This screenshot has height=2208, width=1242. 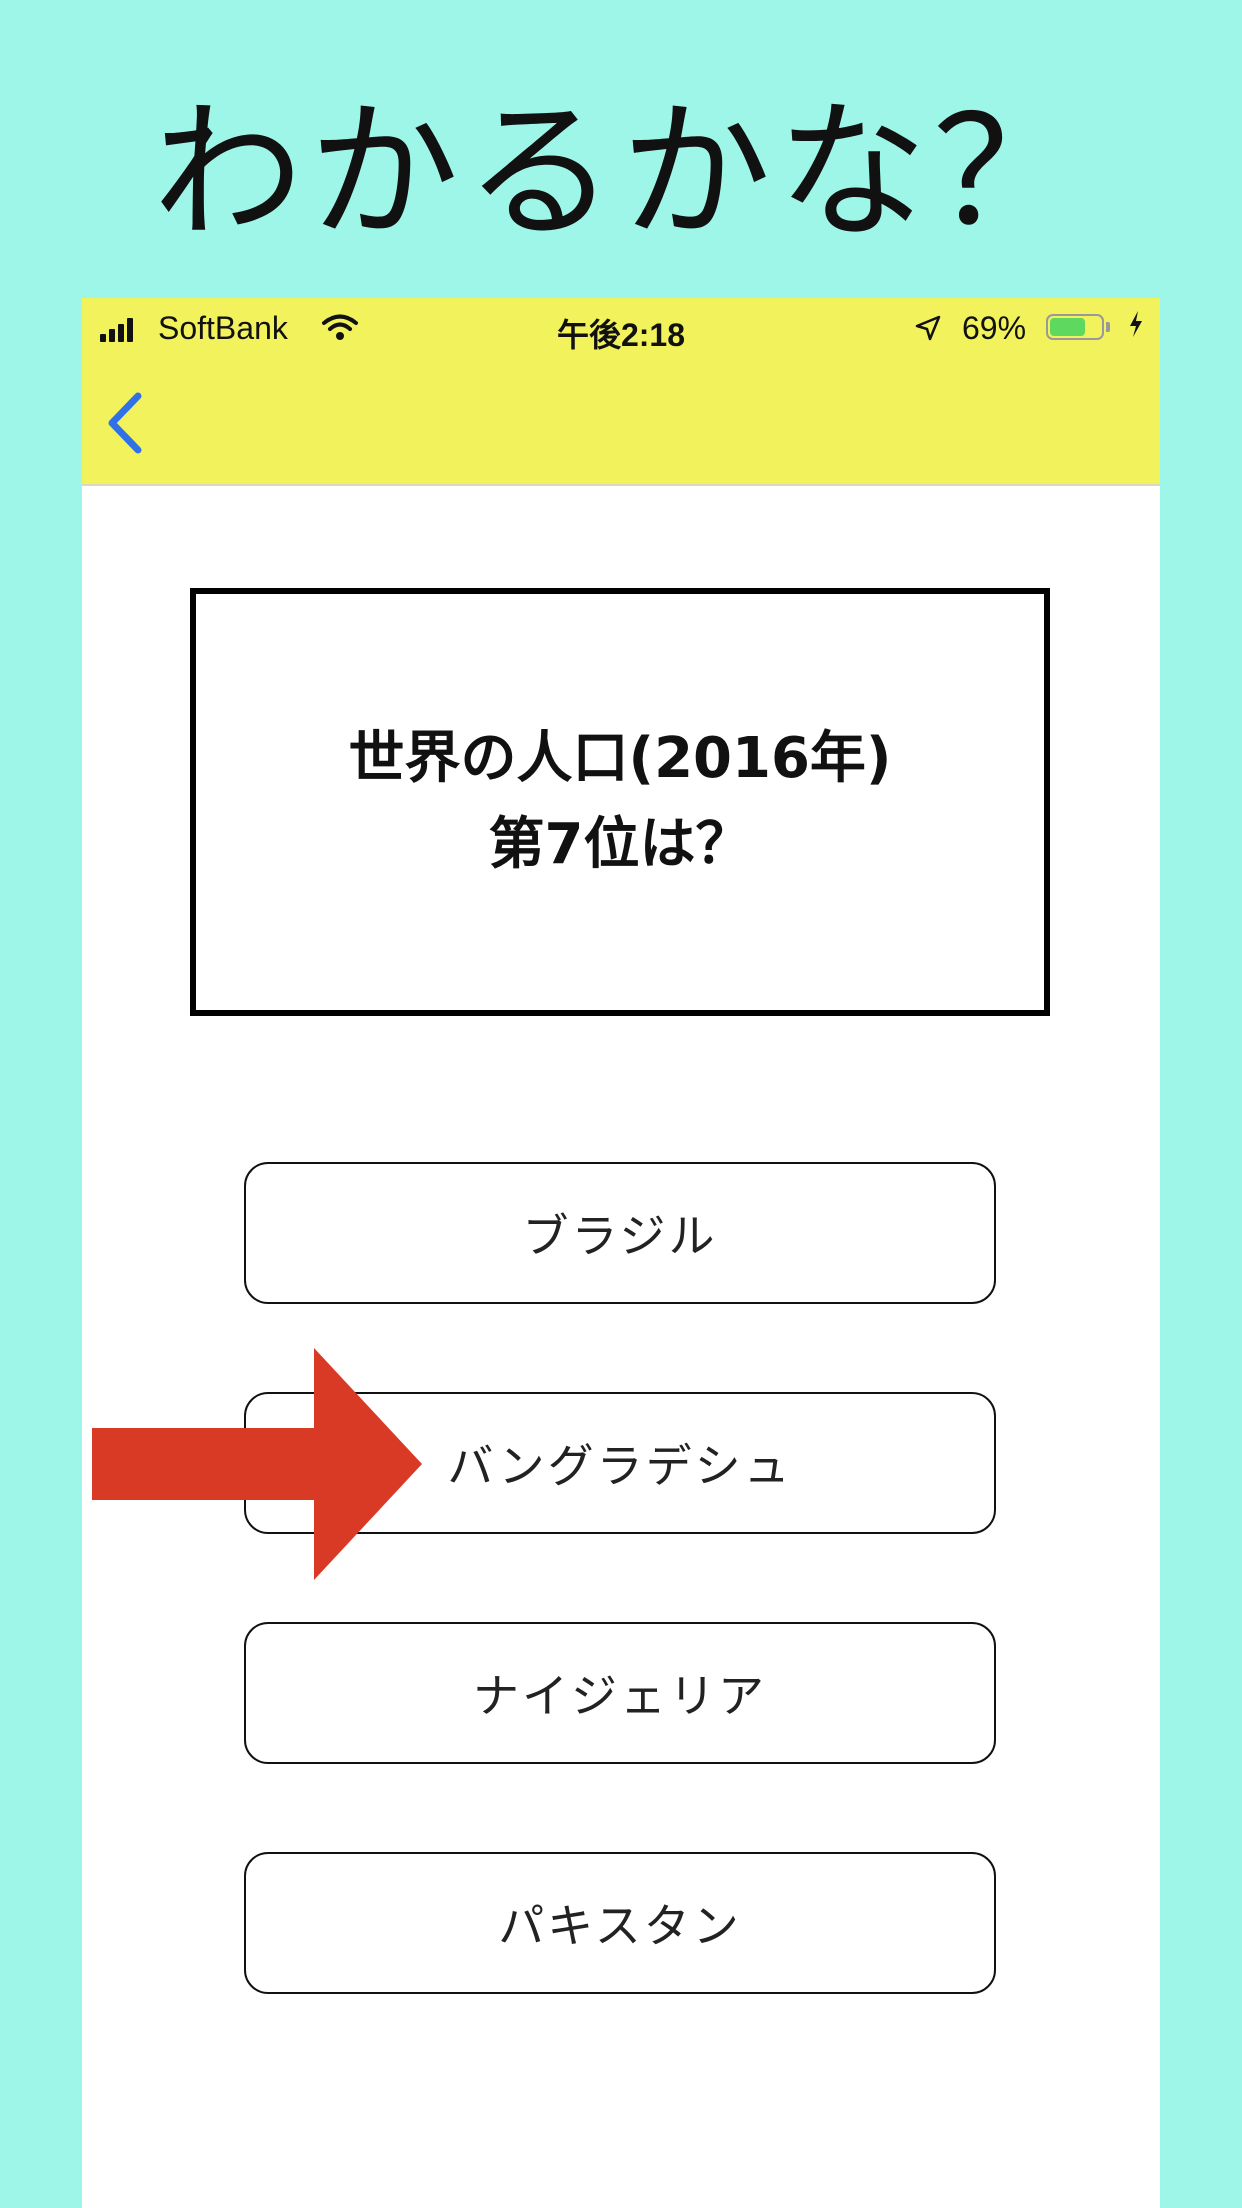 I want to click on navigation-bar: SoftBank 午後2:18 69%, so click(x=621, y=392).